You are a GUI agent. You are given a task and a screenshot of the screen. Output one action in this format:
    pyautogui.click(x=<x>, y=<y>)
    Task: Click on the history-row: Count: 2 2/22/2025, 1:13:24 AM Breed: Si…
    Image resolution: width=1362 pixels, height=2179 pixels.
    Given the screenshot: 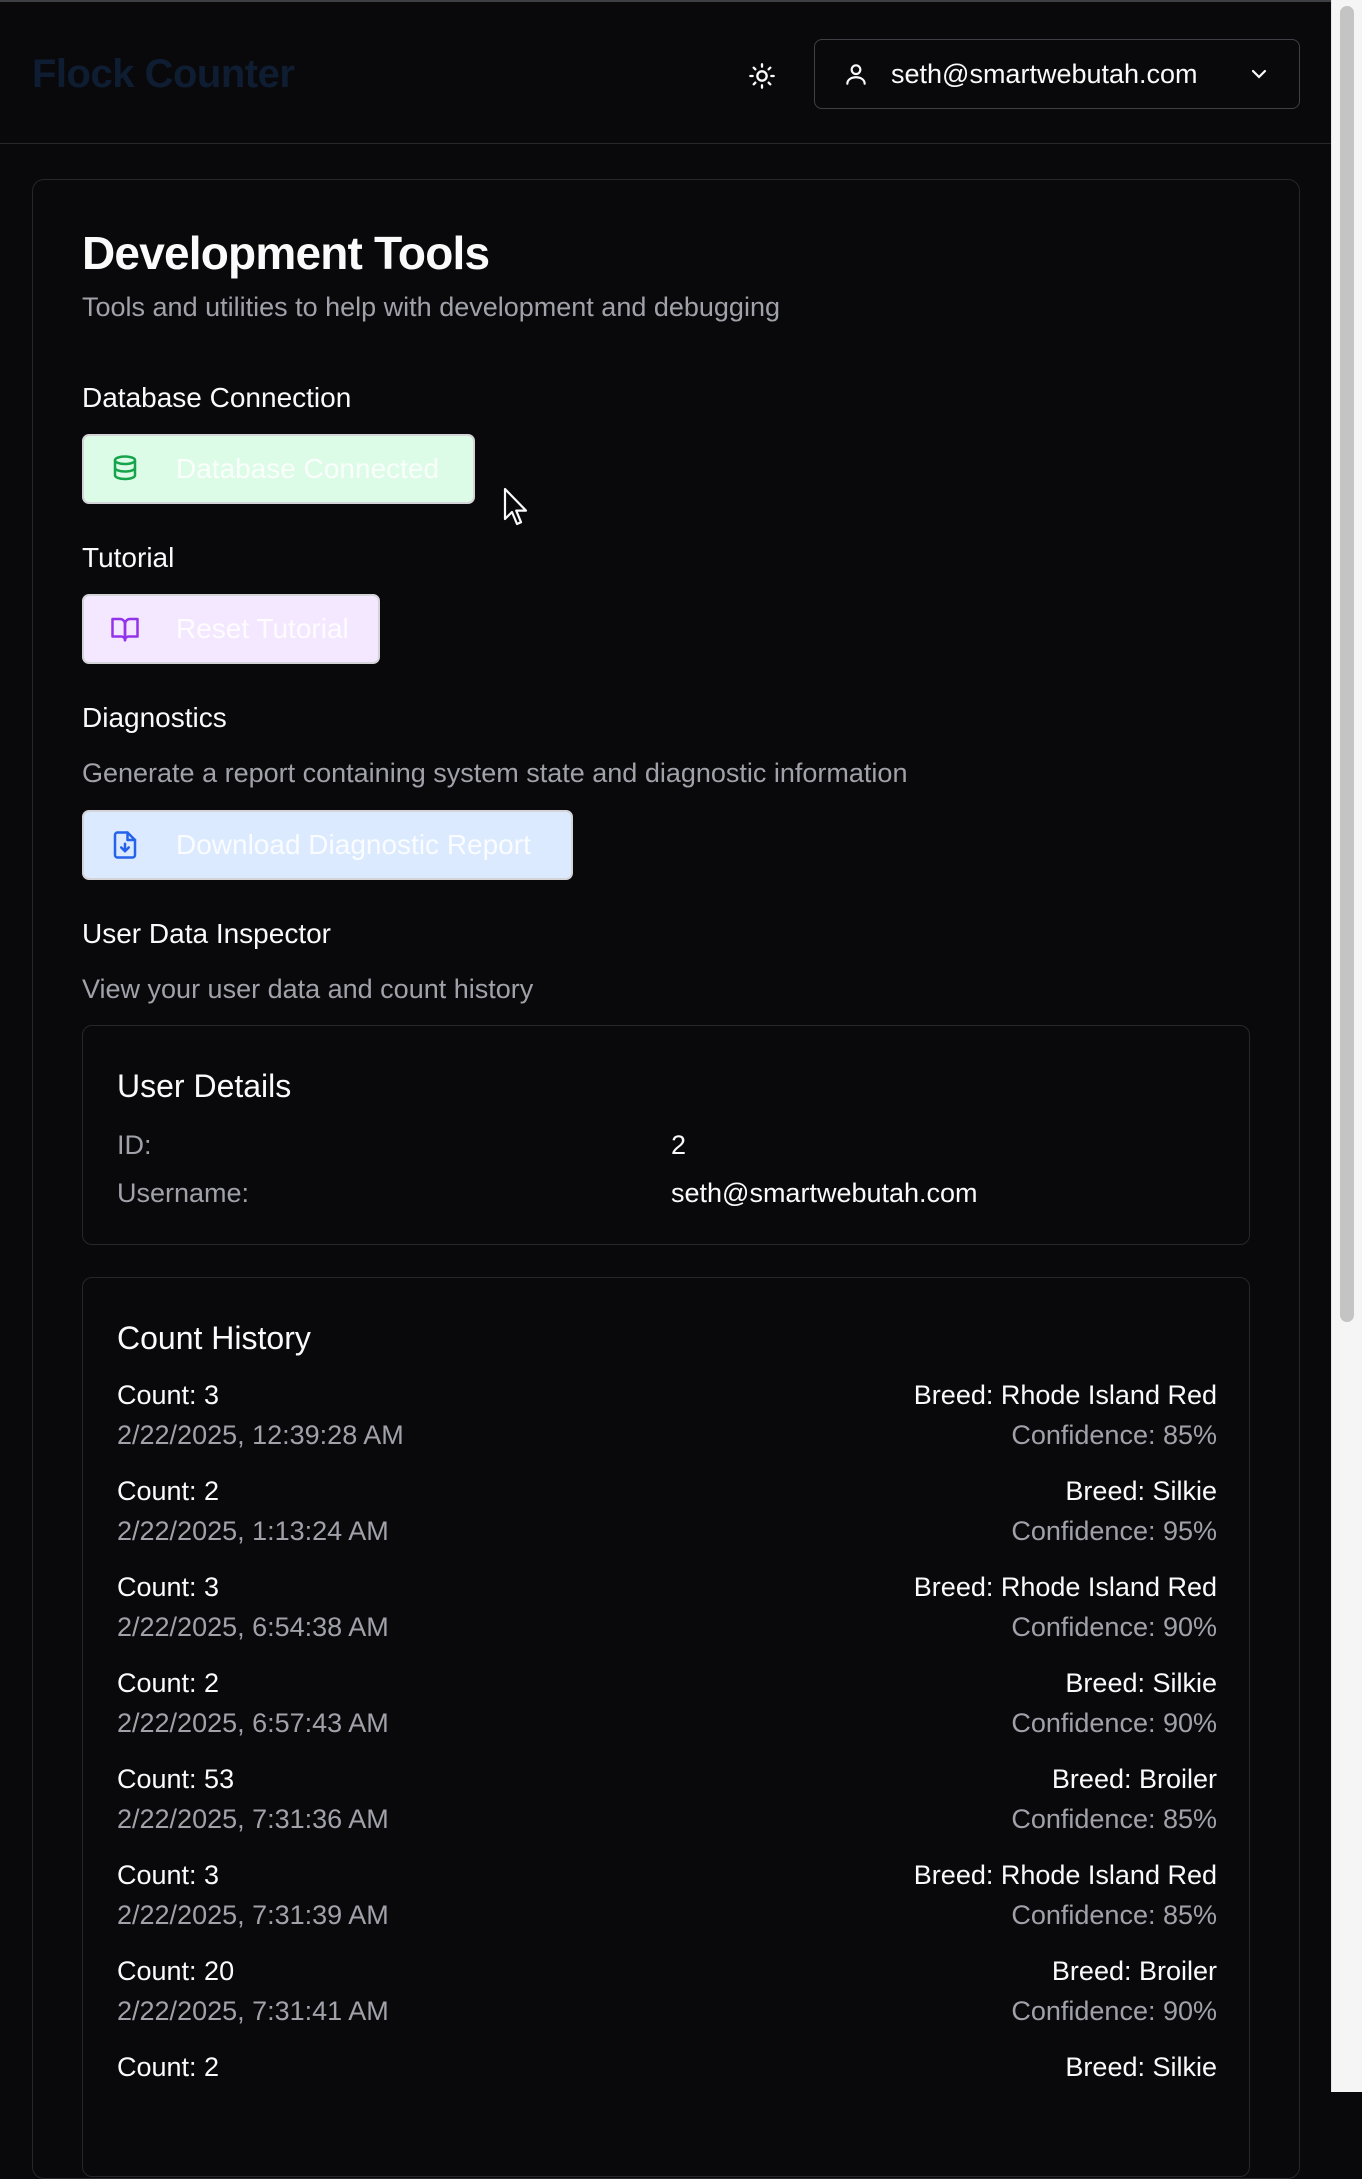 What is the action you would take?
    pyautogui.click(x=667, y=1521)
    